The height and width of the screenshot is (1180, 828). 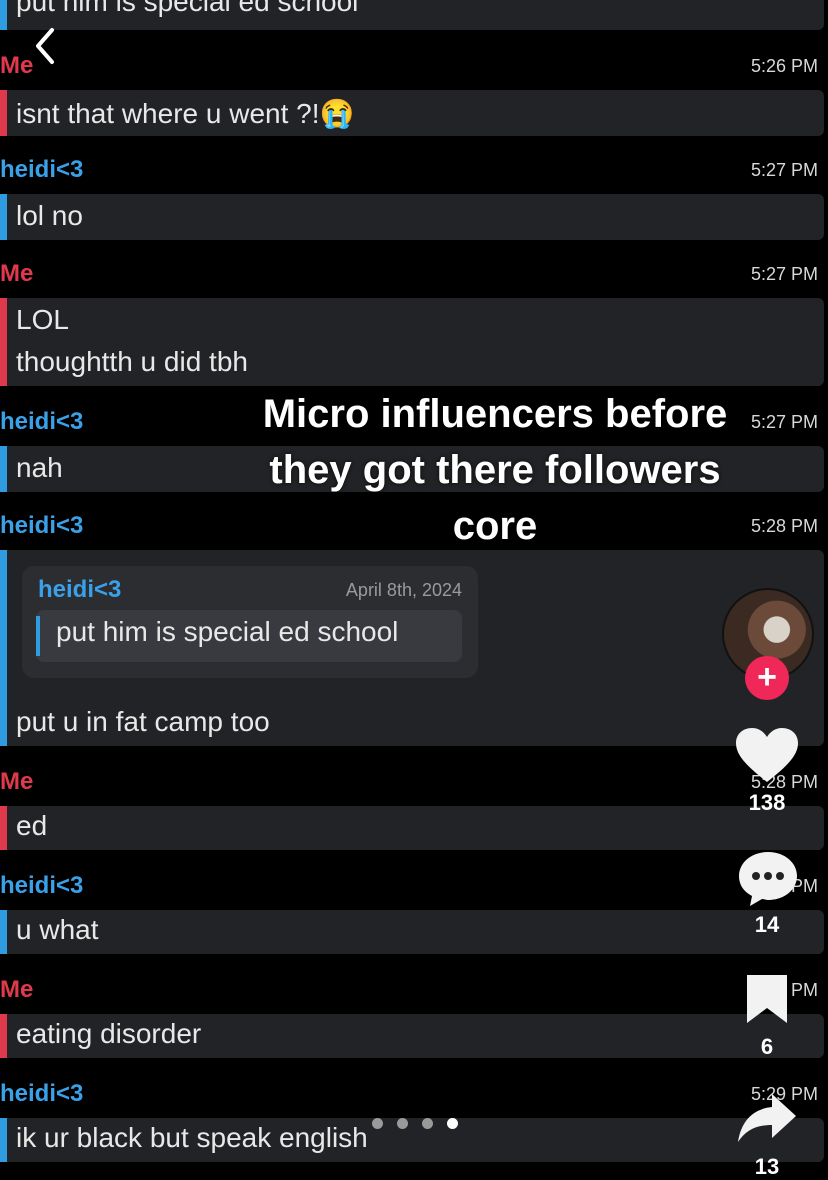 What do you see at coordinates (143, 721) in the screenshot?
I see `message-text: put u in fat camp too` at bounding box center [143, 721].